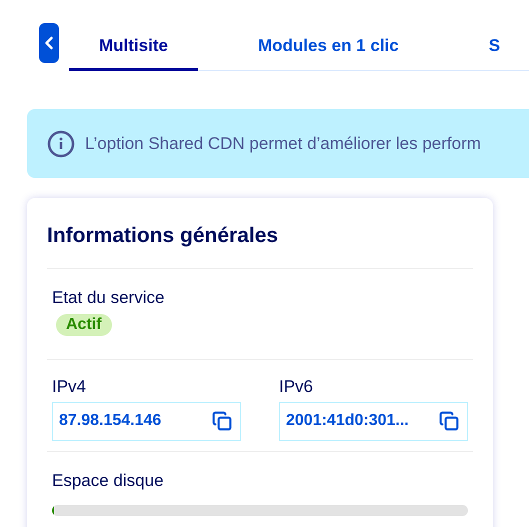 Image resolution: width=529 pixels, height=527 pixels. What do you see at coordinates (108, 481) in the screenshot?
I see `field-label: Espace disque` at bounding box center [108, 481].